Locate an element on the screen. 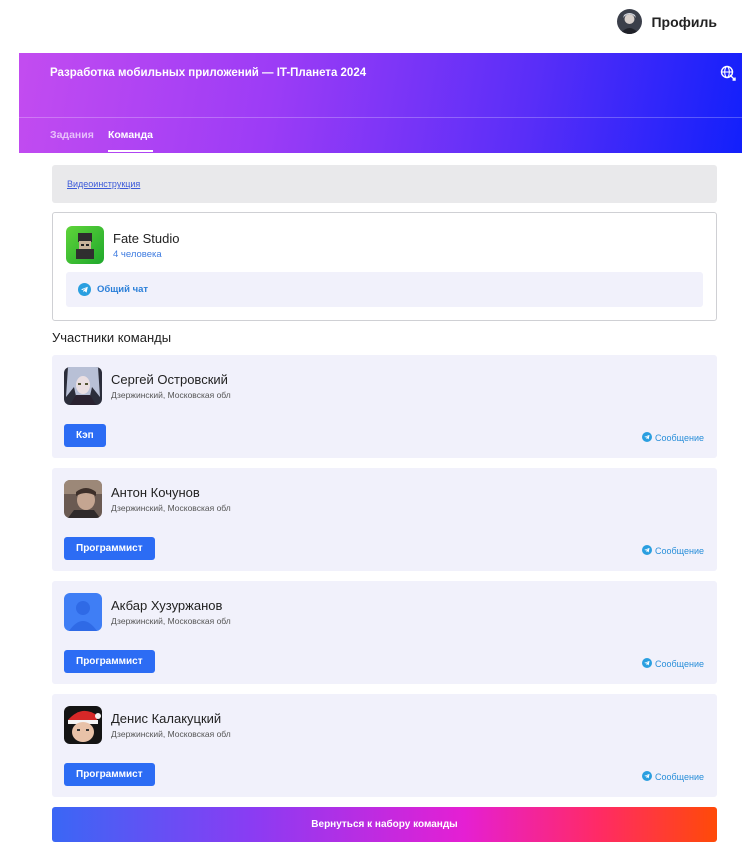 Image resolution: width=742 pixels, height=860 pixels. team-chat-label: Общий чат is located at coordinates (123, 289).